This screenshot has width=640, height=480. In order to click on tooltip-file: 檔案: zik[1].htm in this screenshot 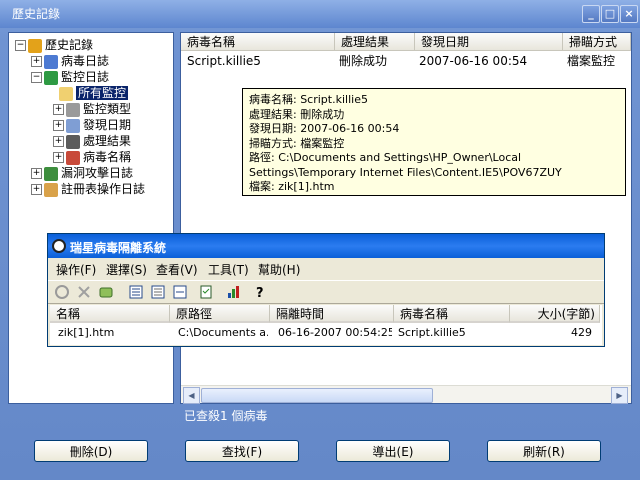, I will do `click(292, 186)`.